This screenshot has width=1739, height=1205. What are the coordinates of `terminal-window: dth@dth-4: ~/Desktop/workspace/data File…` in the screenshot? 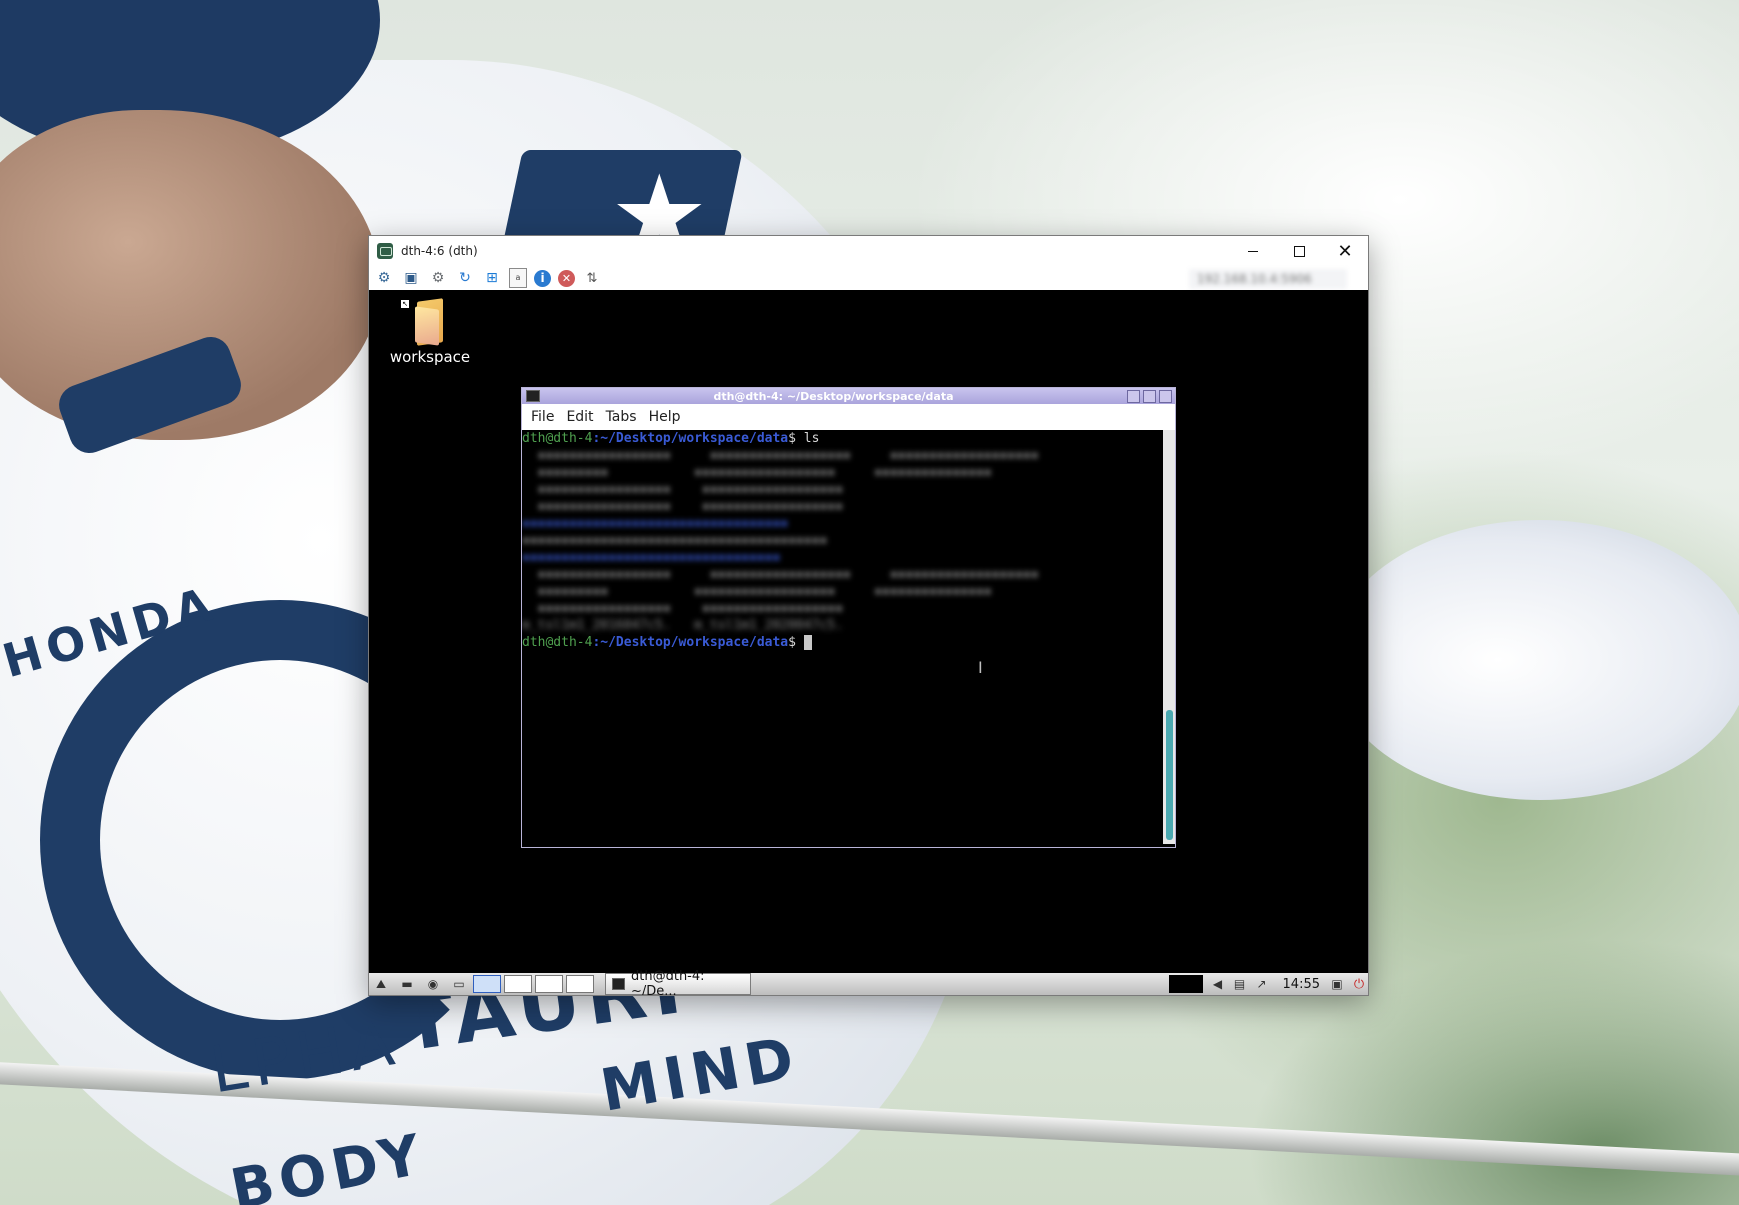 It's located at (848, 617).